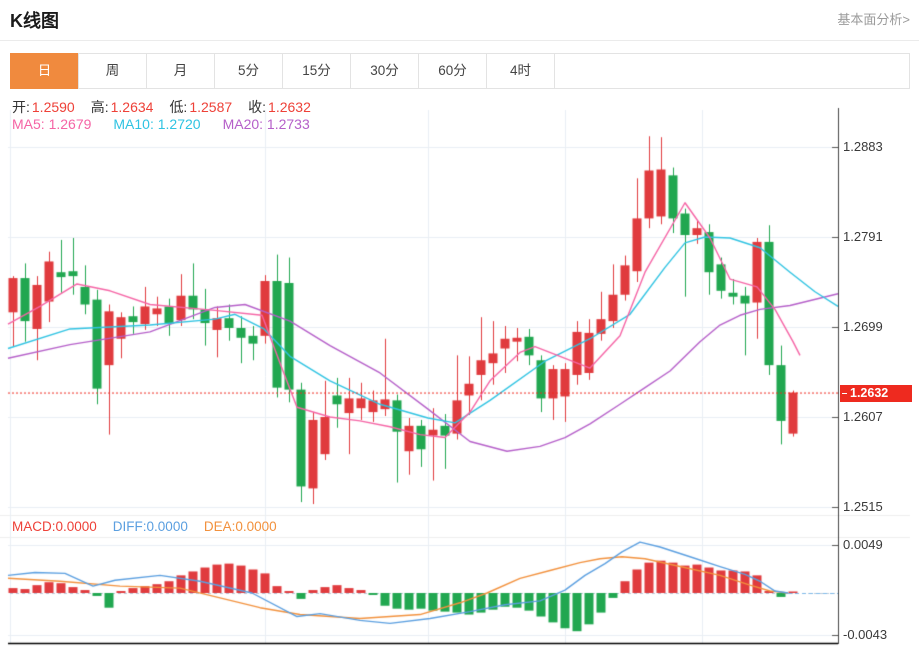 The image size is (919, 650). What do you see at coordinates (266, 124) in the screenshot?
I see `ma20-label: MA20: 1.2733` at bounding box center [266, 124].